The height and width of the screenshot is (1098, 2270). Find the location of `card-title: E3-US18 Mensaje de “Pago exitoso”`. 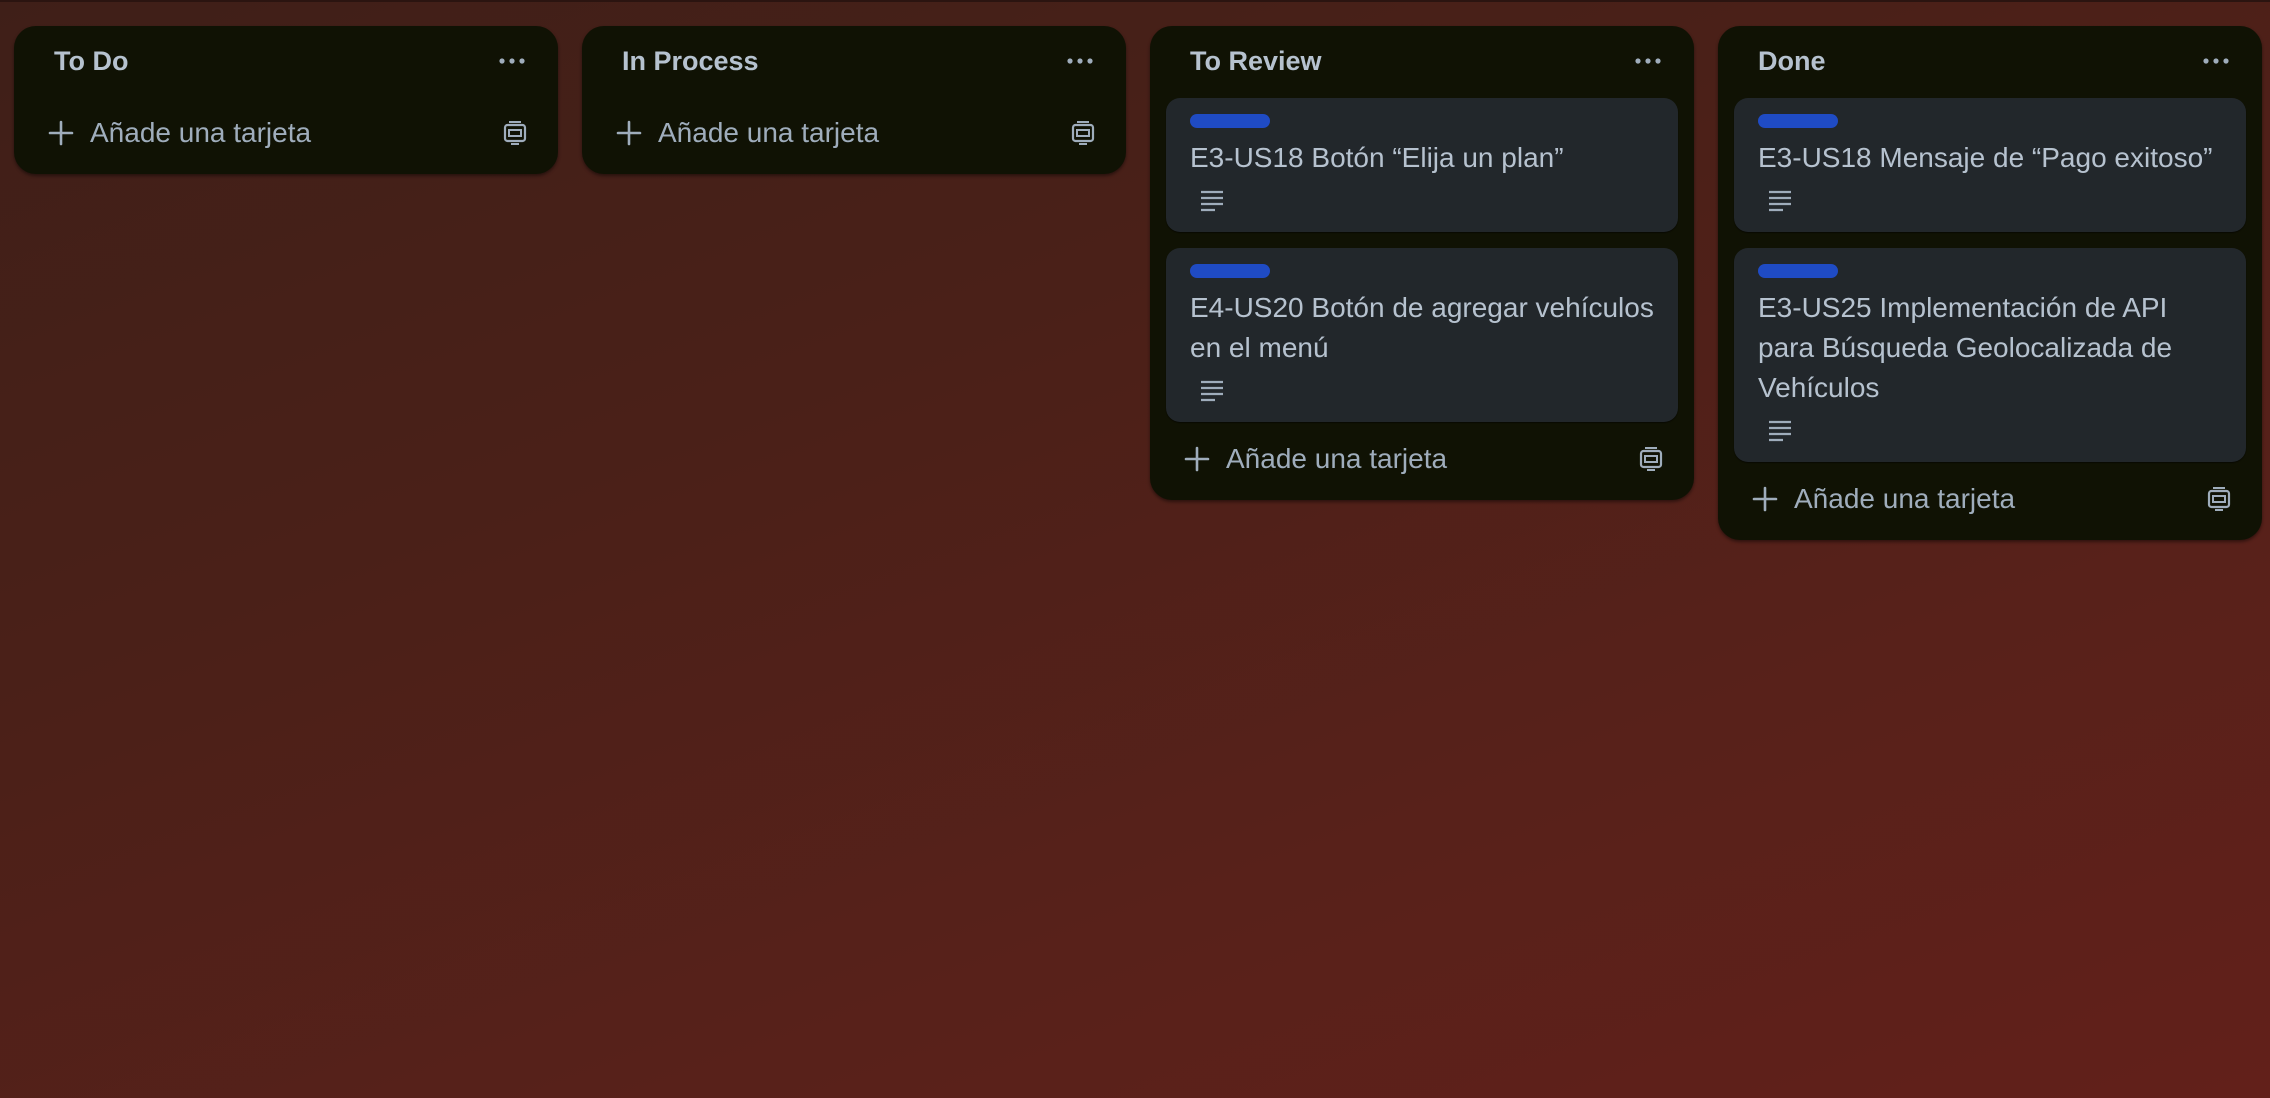

card-title: E3-US18 Mensaje de “Pago exitoso” is located at coordinates (1985, 157).